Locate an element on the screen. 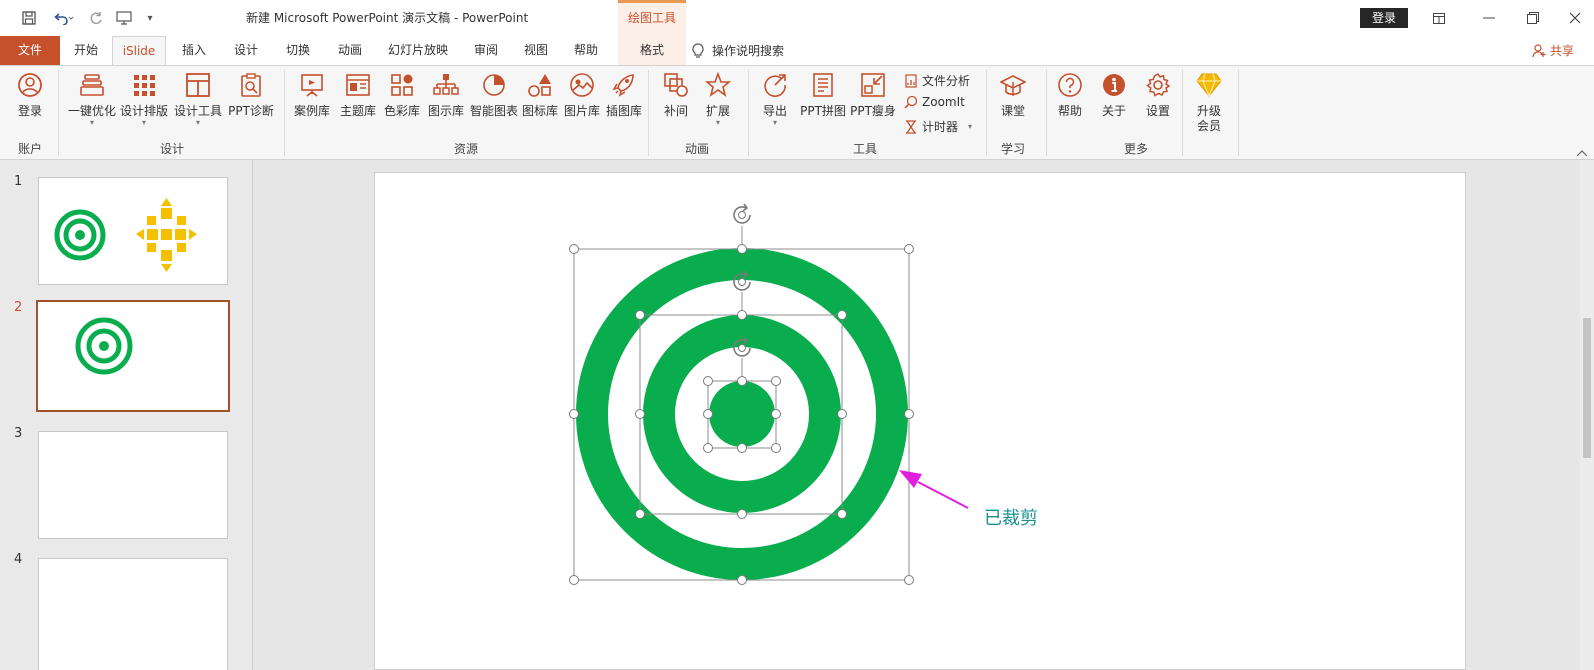 The image size is (1594, 670). diagram-library-button: 图示库 is located at coordinates (446, 95).